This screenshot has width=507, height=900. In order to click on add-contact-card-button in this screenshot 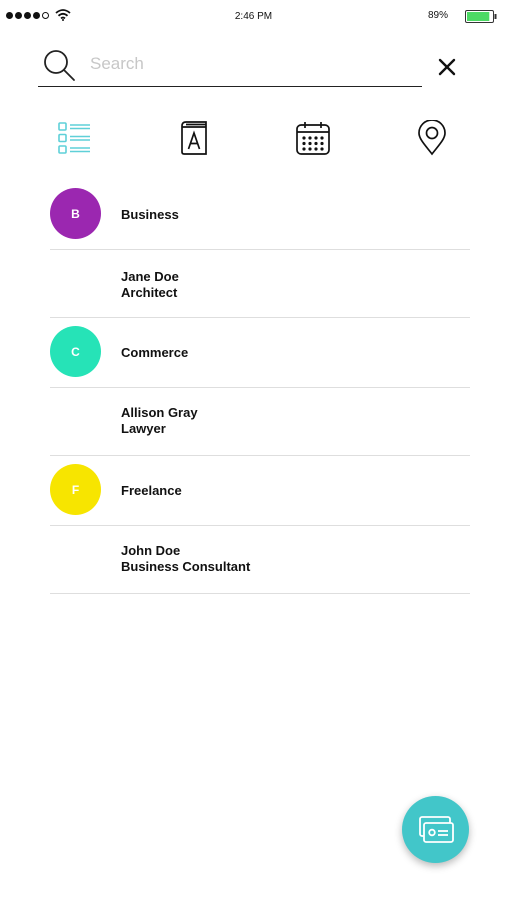, I will do `click(435, 829)`.